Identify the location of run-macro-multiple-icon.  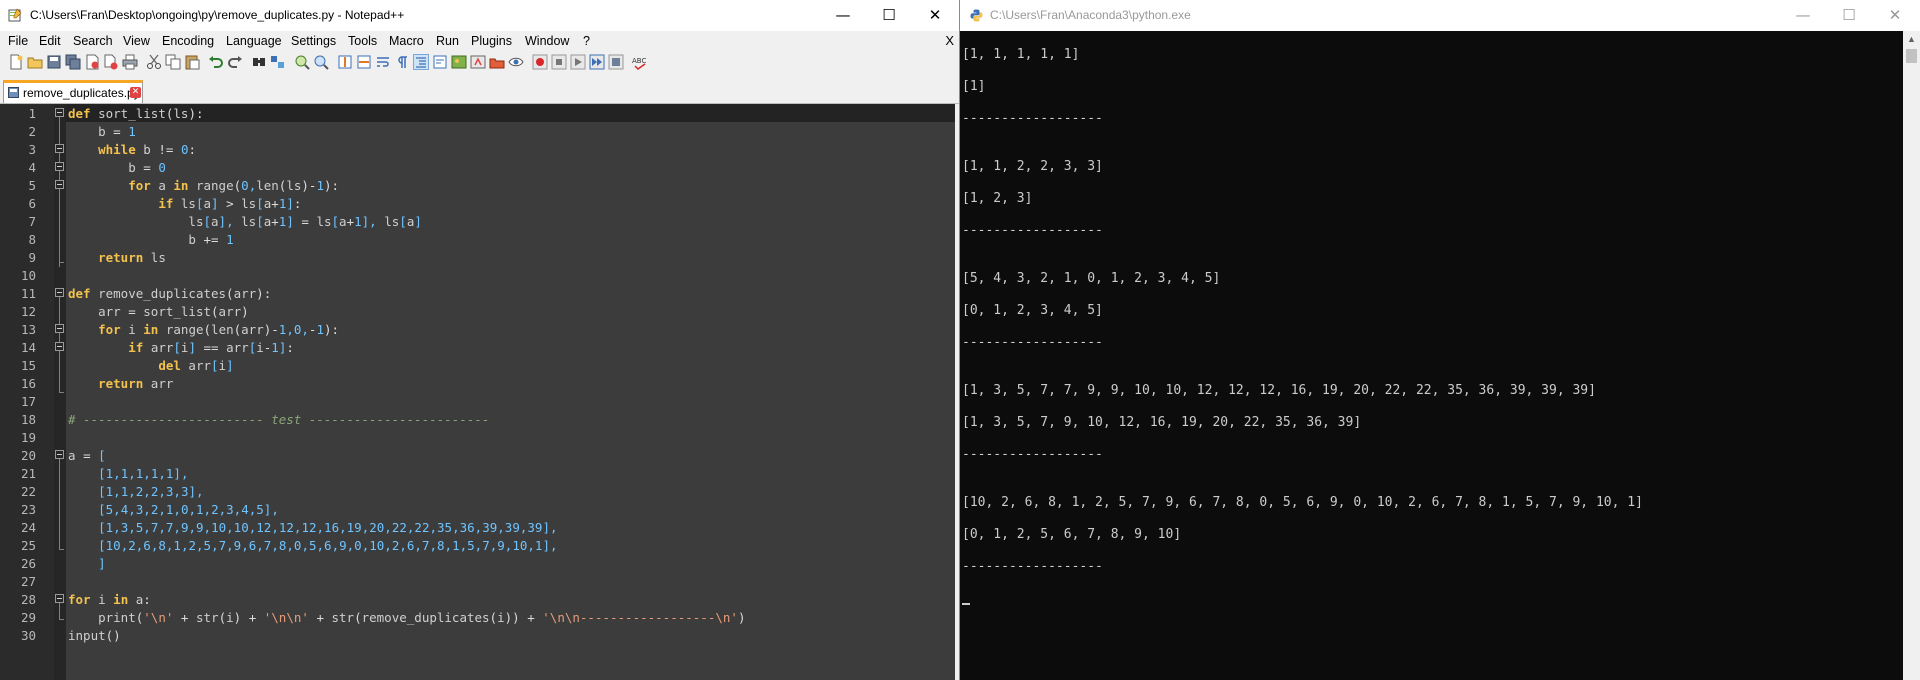
(597, 62).